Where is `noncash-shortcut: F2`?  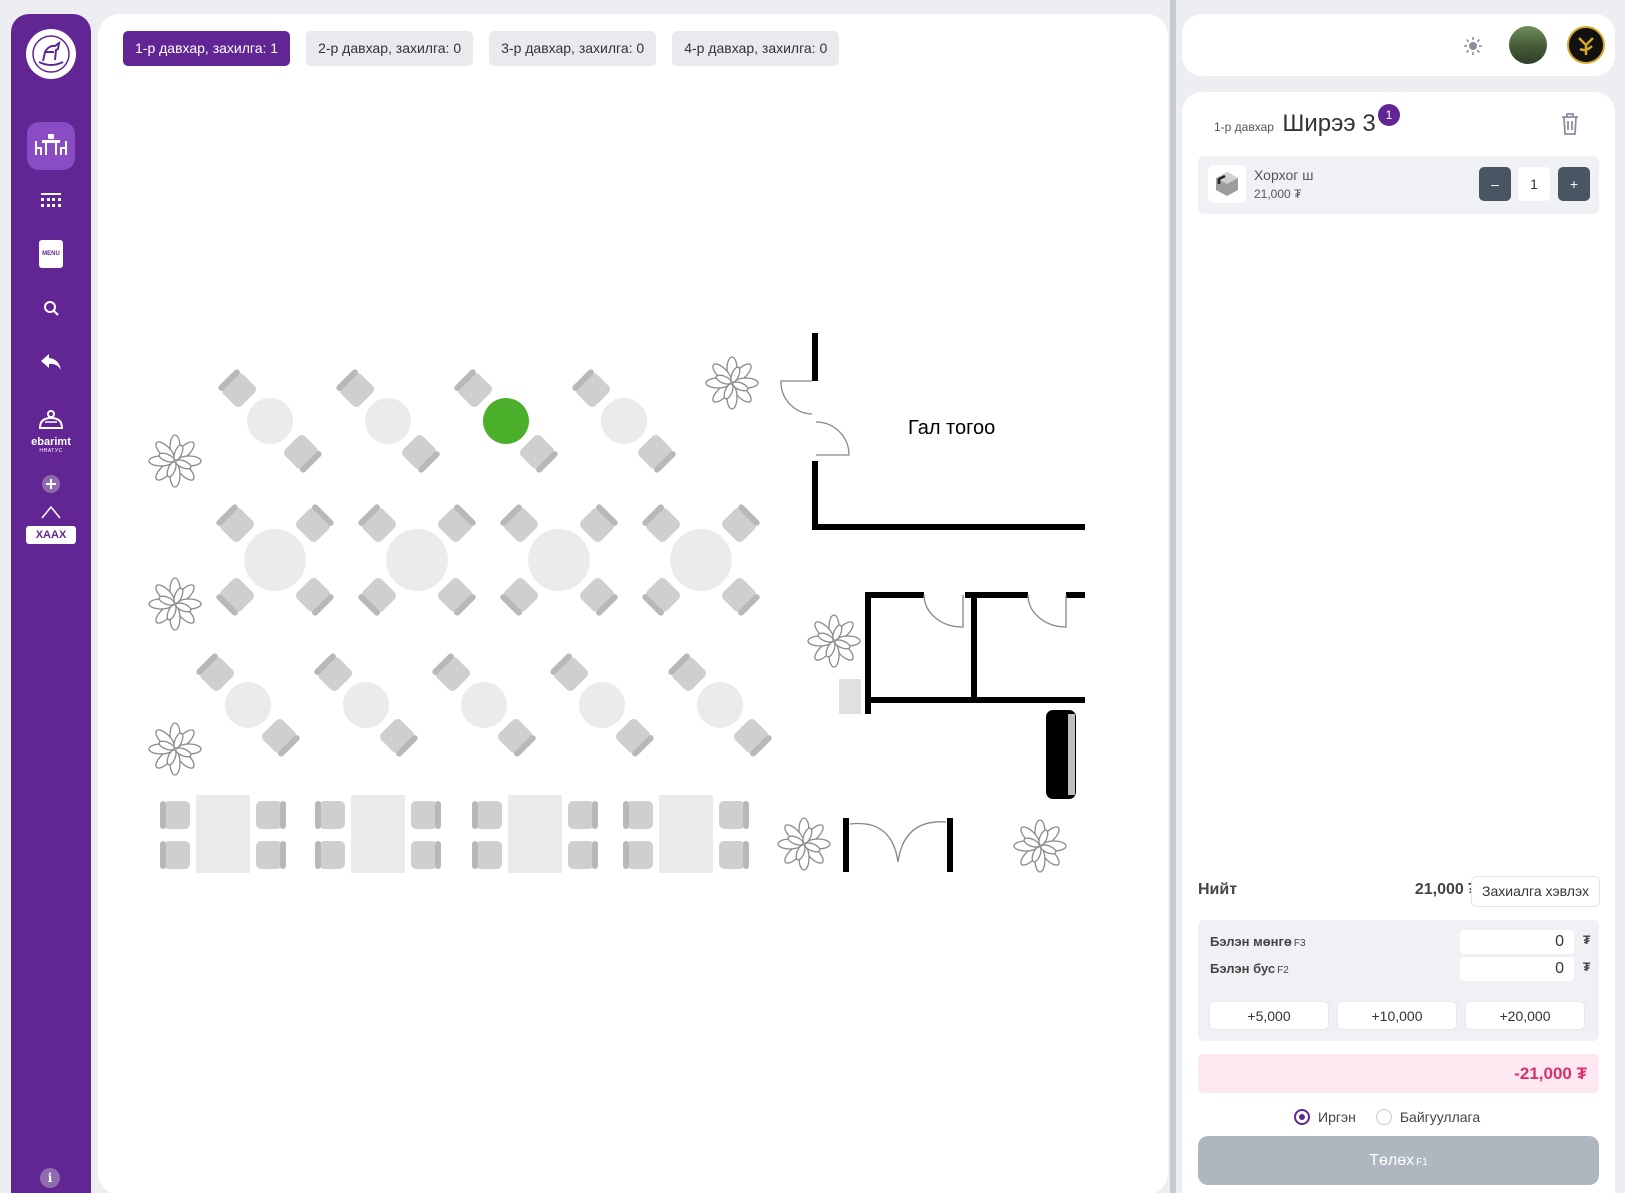
noncash-shortcut: F2 is located at coordinates (1283, 970).